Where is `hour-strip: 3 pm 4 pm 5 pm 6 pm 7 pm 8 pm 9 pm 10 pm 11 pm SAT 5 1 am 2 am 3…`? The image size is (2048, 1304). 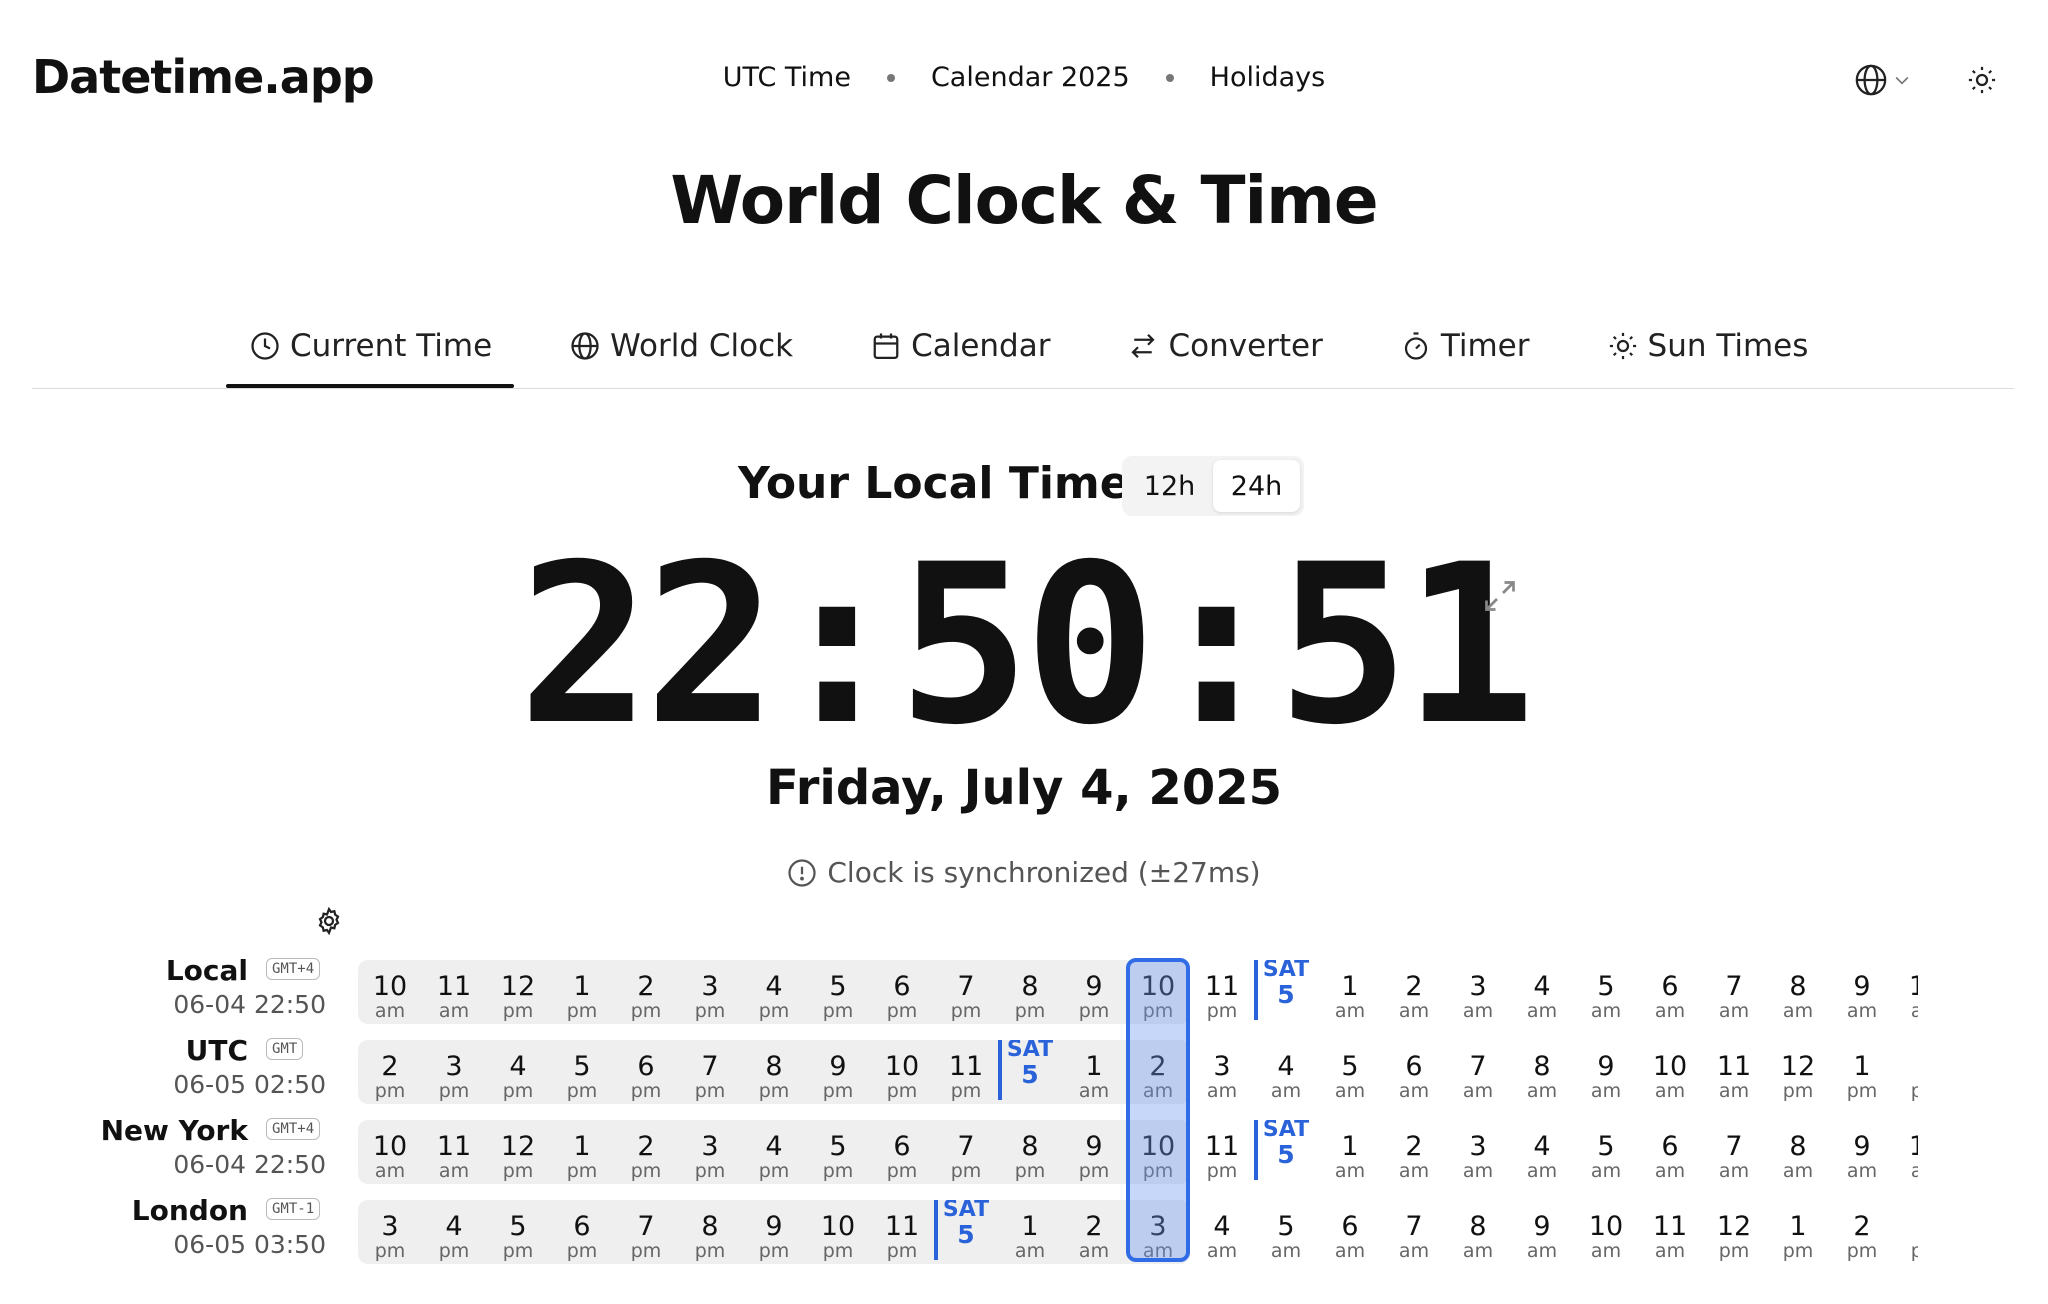 hour-strip: 3 pm 4 pm 5 pm 6 pm 7 pm 8 pm 9 pm 10 pm 11 pm SAT 5 1 am 2 am 3… is located at coordinates (1138, 1232).